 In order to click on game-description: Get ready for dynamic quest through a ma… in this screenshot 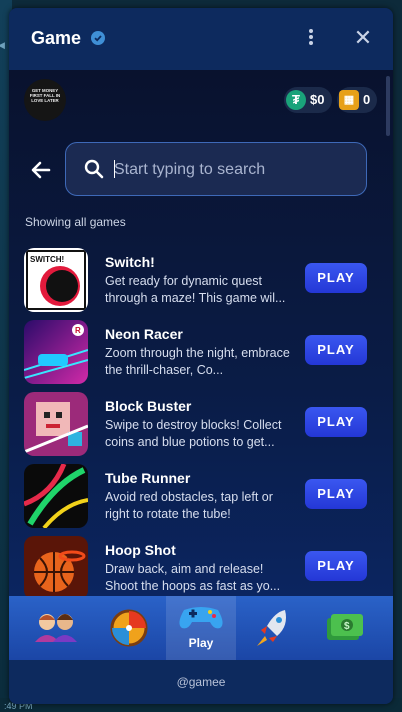, I will do `click(195, 289)`.